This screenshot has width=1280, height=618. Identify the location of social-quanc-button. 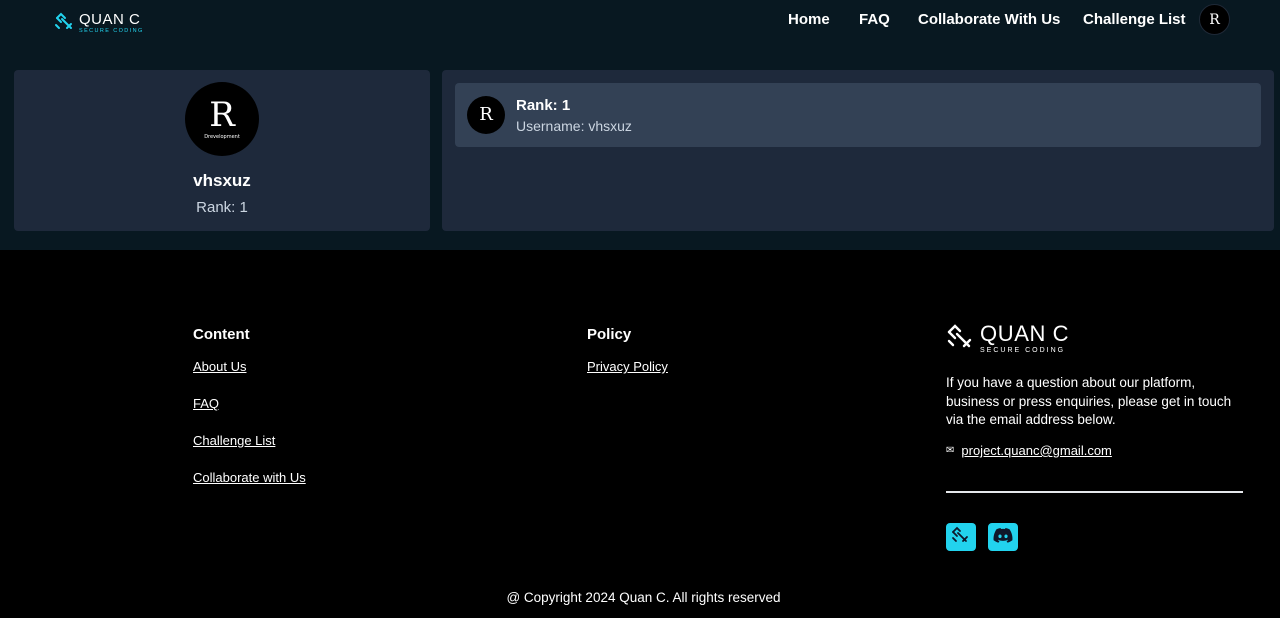
(961, 537).